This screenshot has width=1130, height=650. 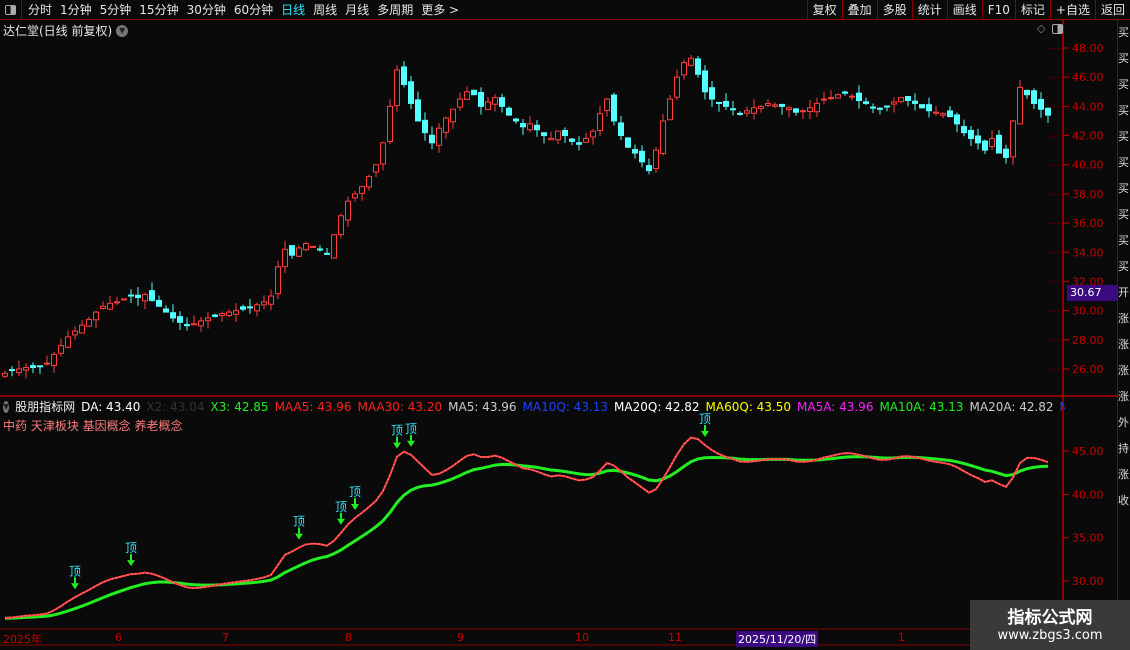 What do you see at coordinates (1062, 406) in the screenshot?
I see `indicator-value: MA30A: 43.20` at bounding box center [1062, 406].